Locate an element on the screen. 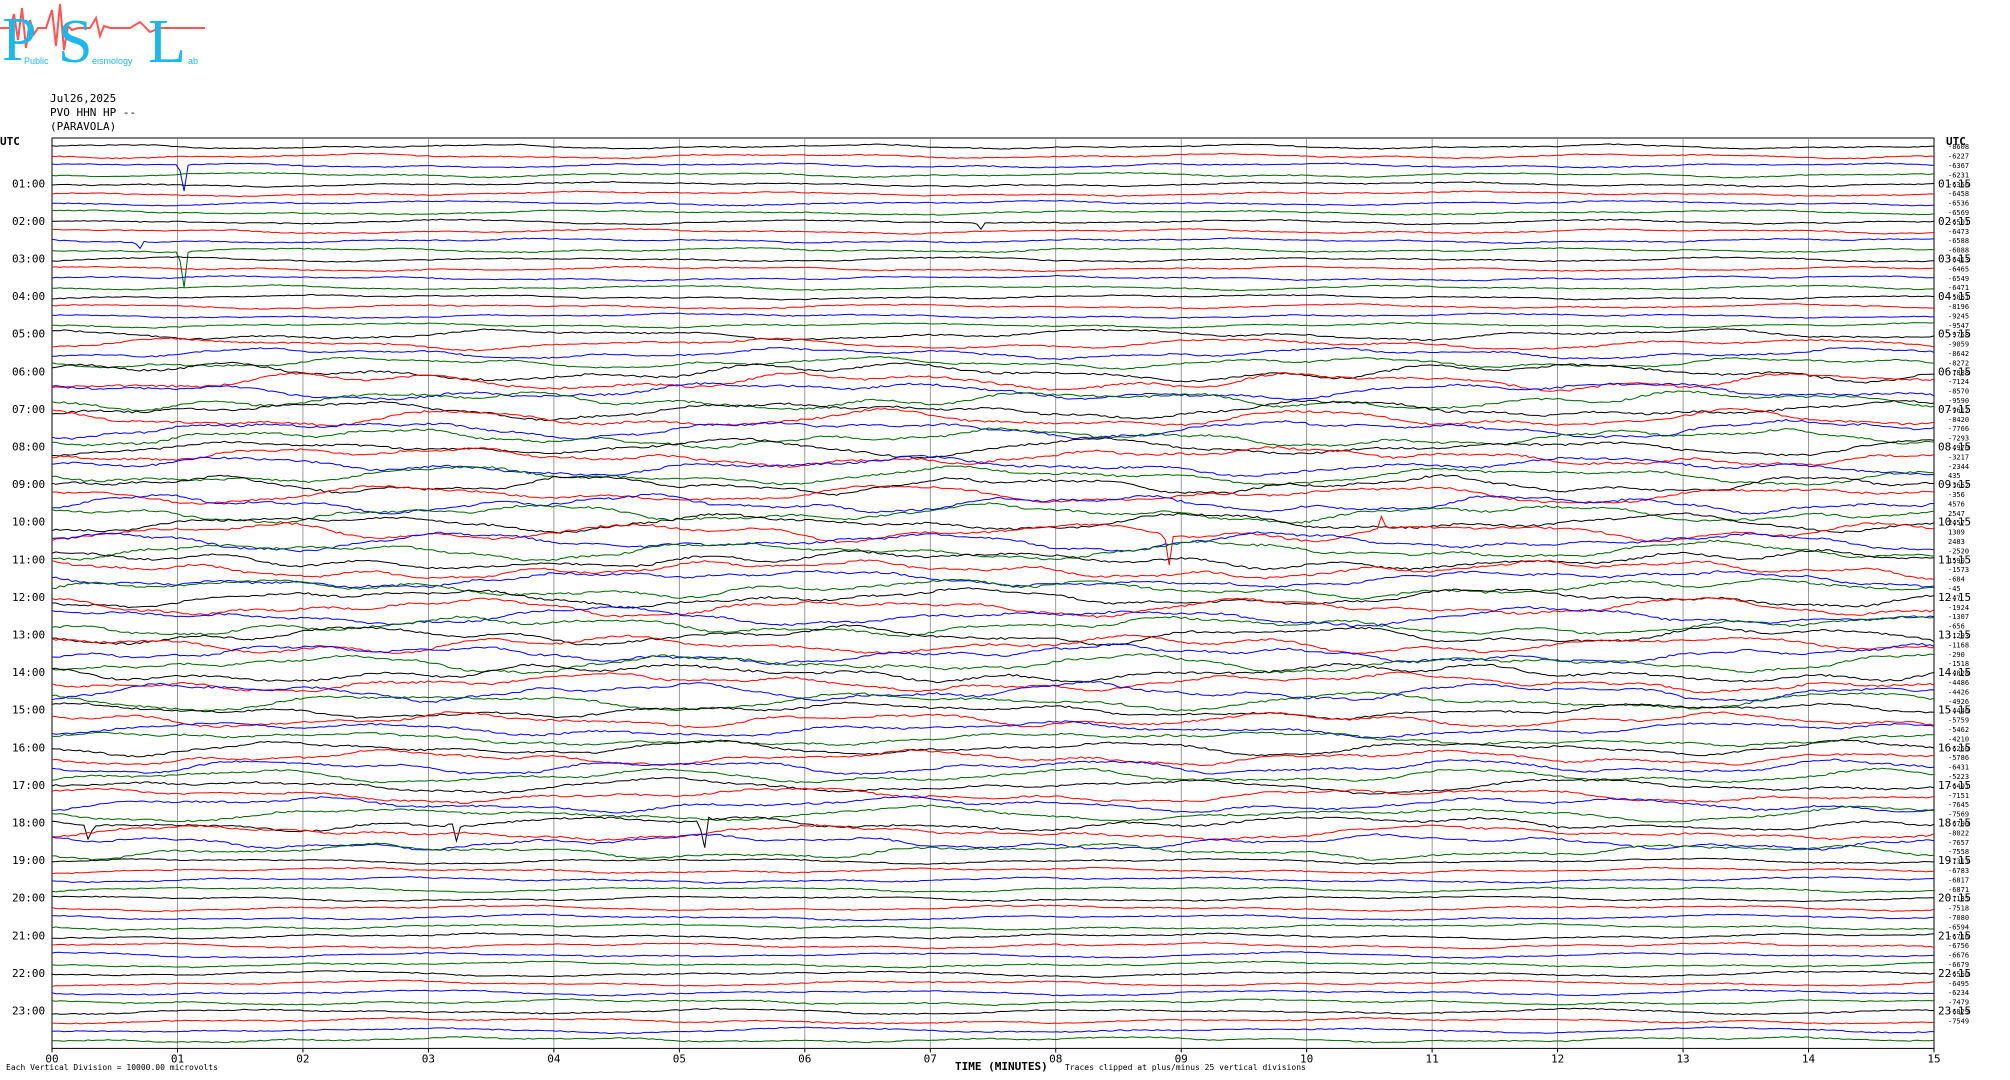 This screenshot has height=1080, width=2010. right-hour-label: 05:15 is located at coordinates (1954, 334).